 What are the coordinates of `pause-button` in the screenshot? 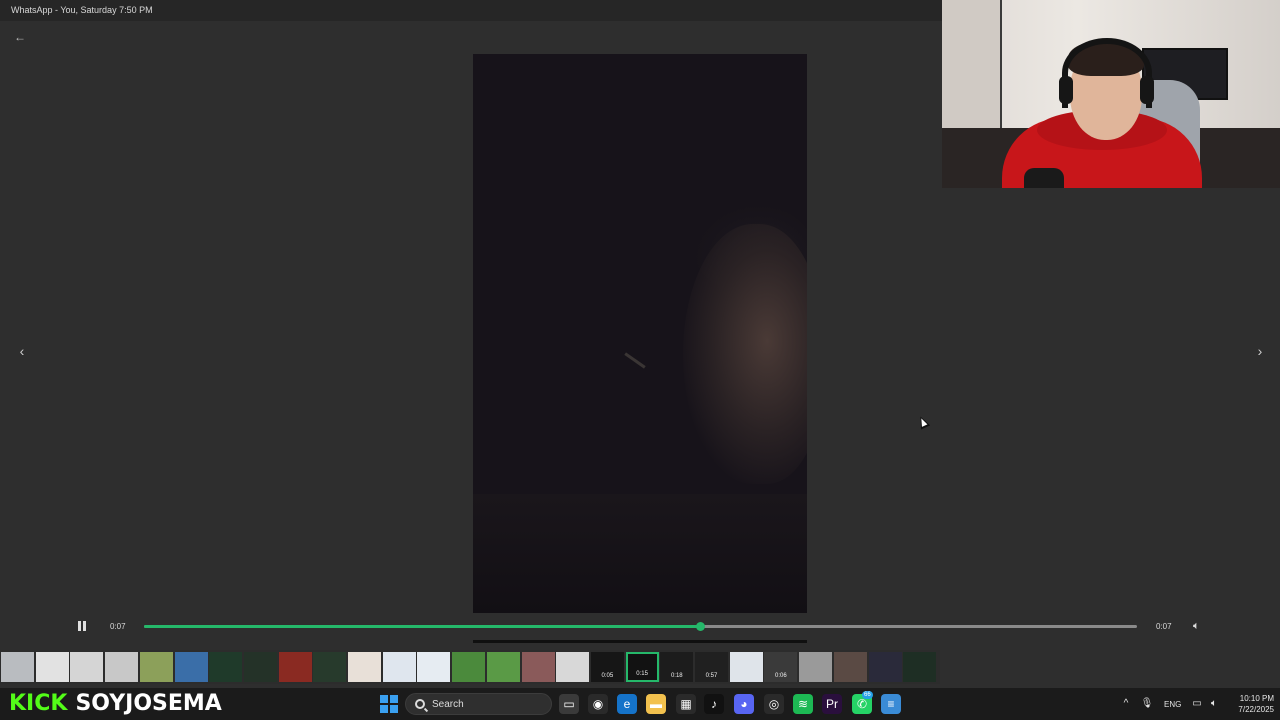 It's located at (82, 626).